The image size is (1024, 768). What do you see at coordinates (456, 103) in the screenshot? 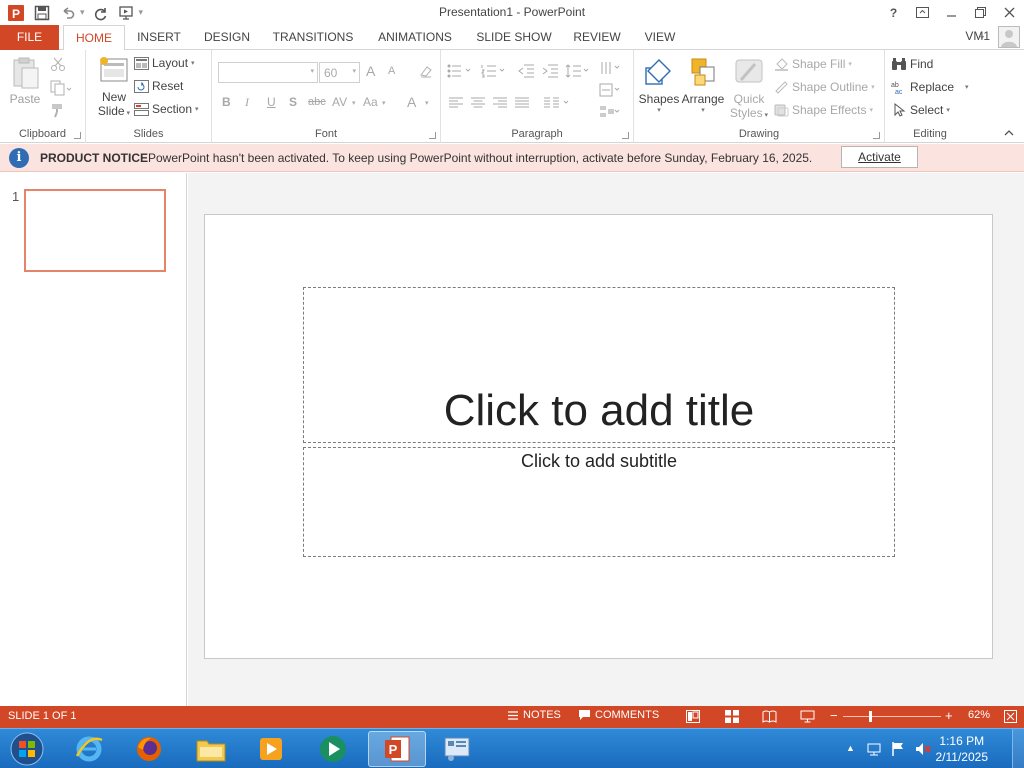
I see `align-left-icon` at bounding box center [456, 103].